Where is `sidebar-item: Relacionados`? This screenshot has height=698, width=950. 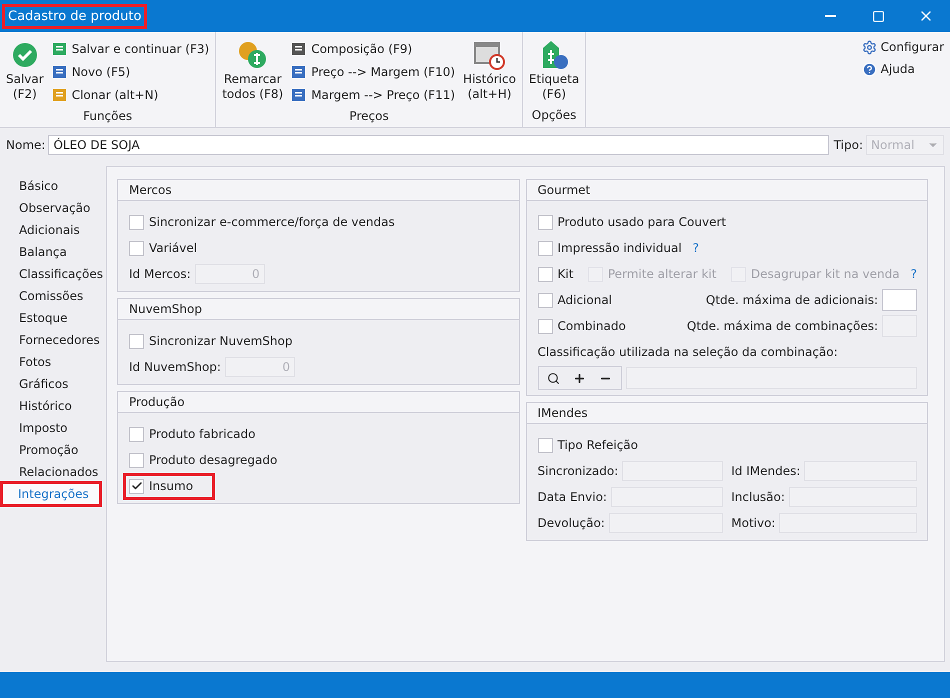 sidebar-item: Relacionados is located at coordinates (53, 472).